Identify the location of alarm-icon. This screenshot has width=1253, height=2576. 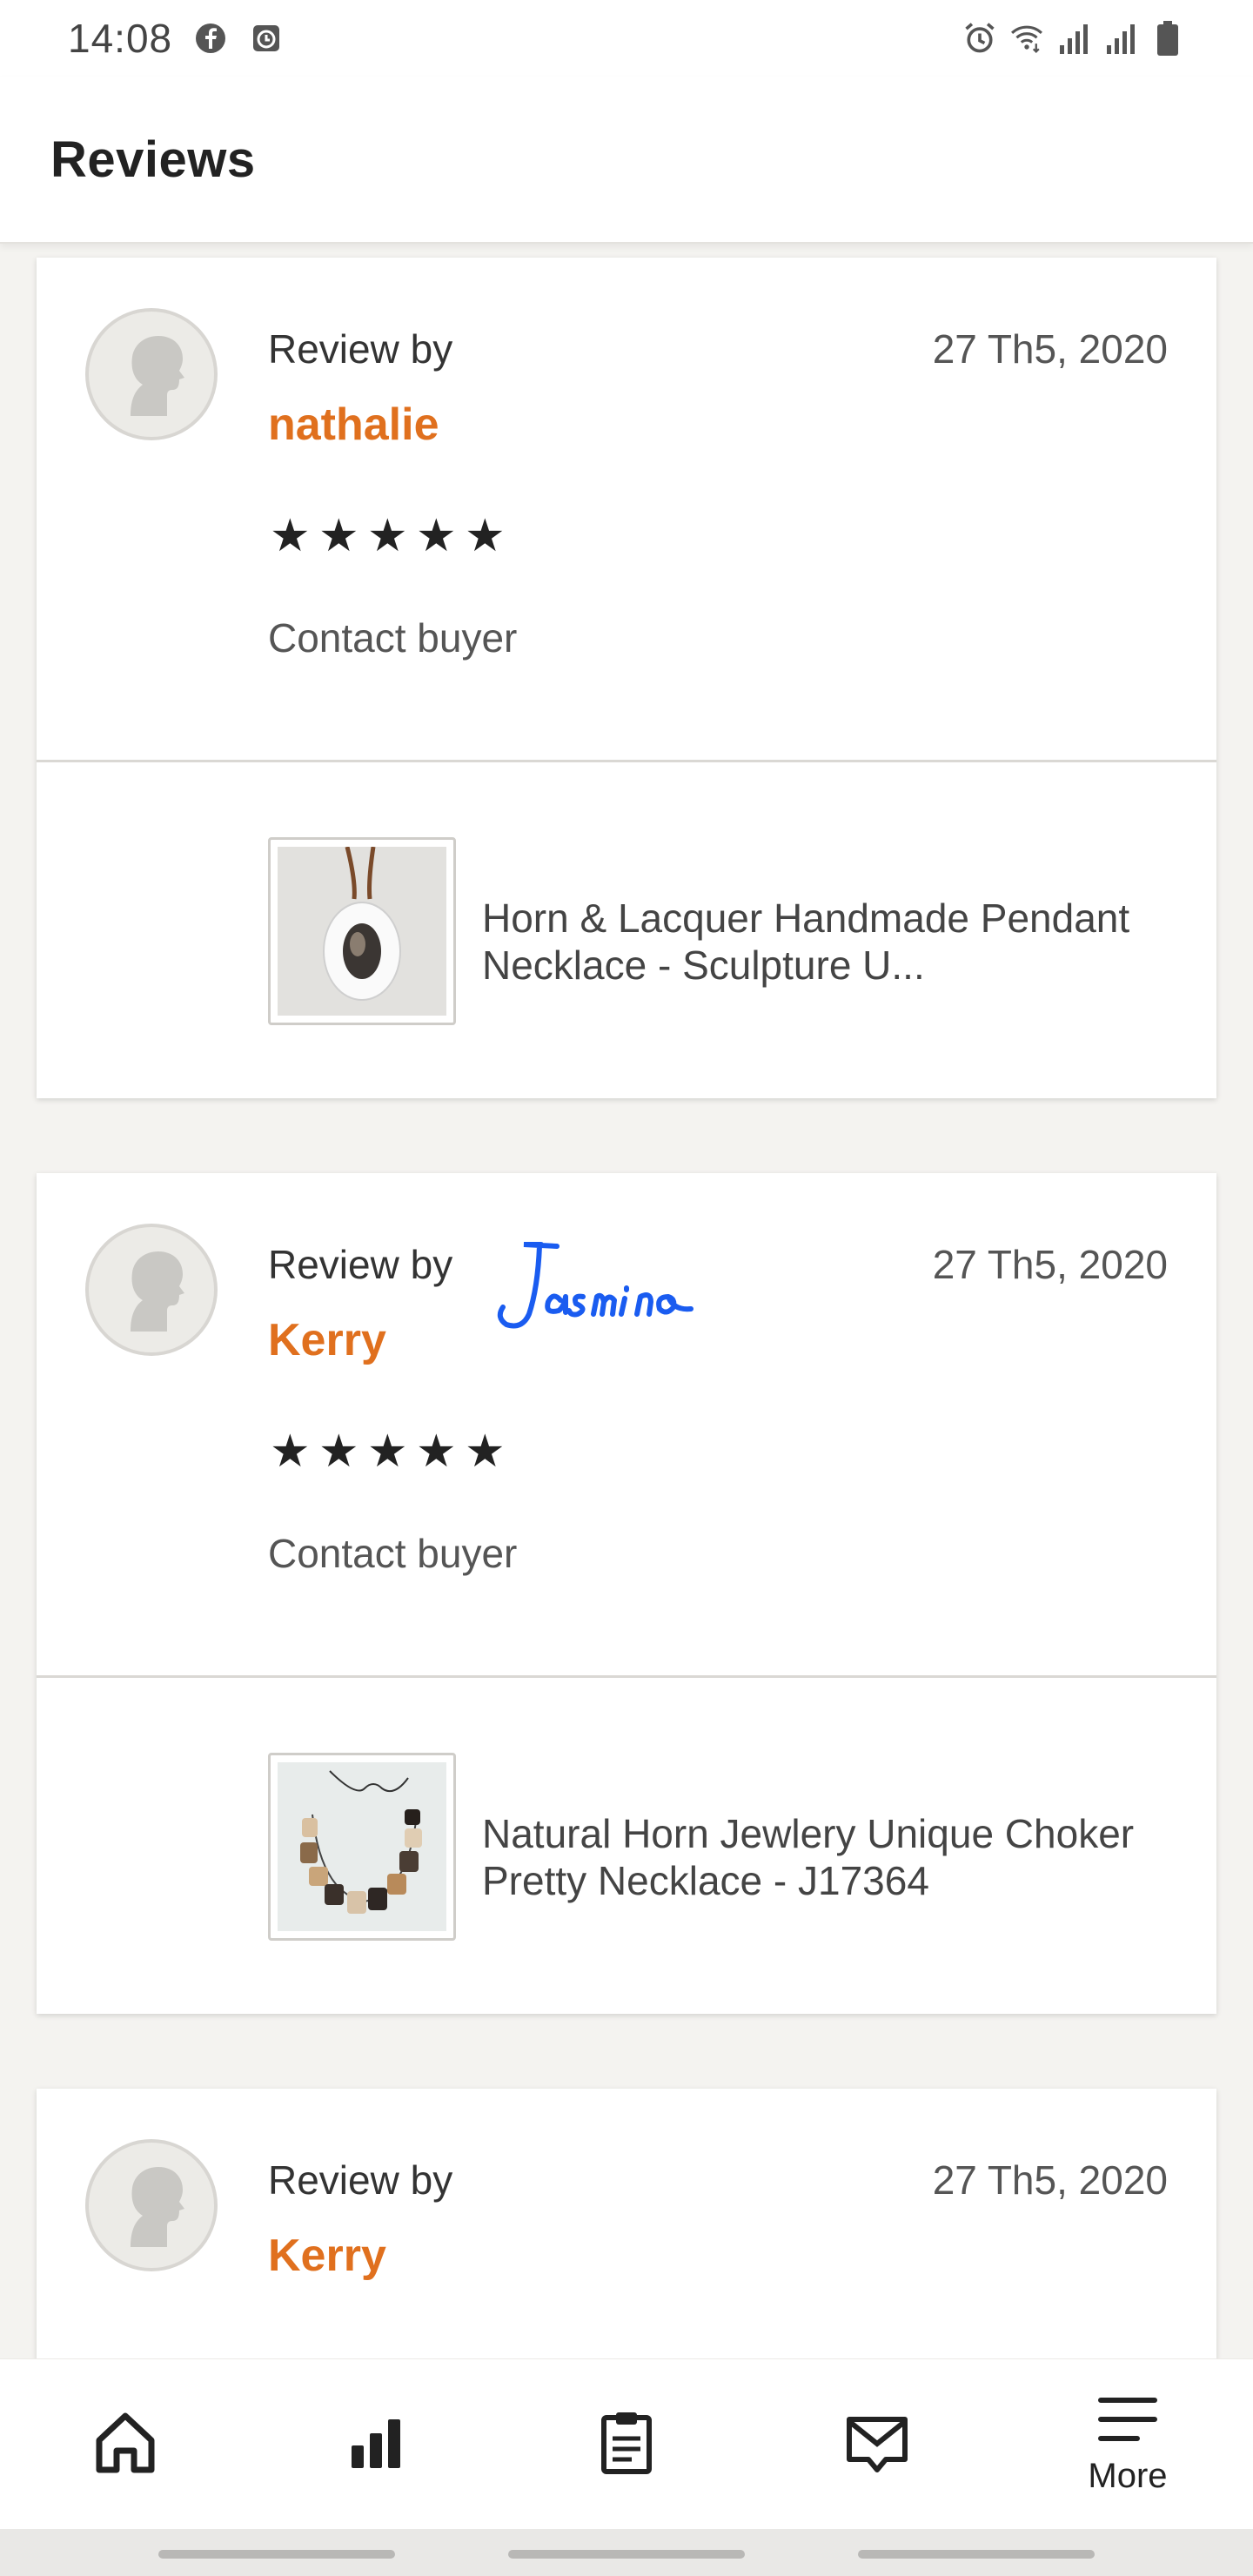
(979, 38).